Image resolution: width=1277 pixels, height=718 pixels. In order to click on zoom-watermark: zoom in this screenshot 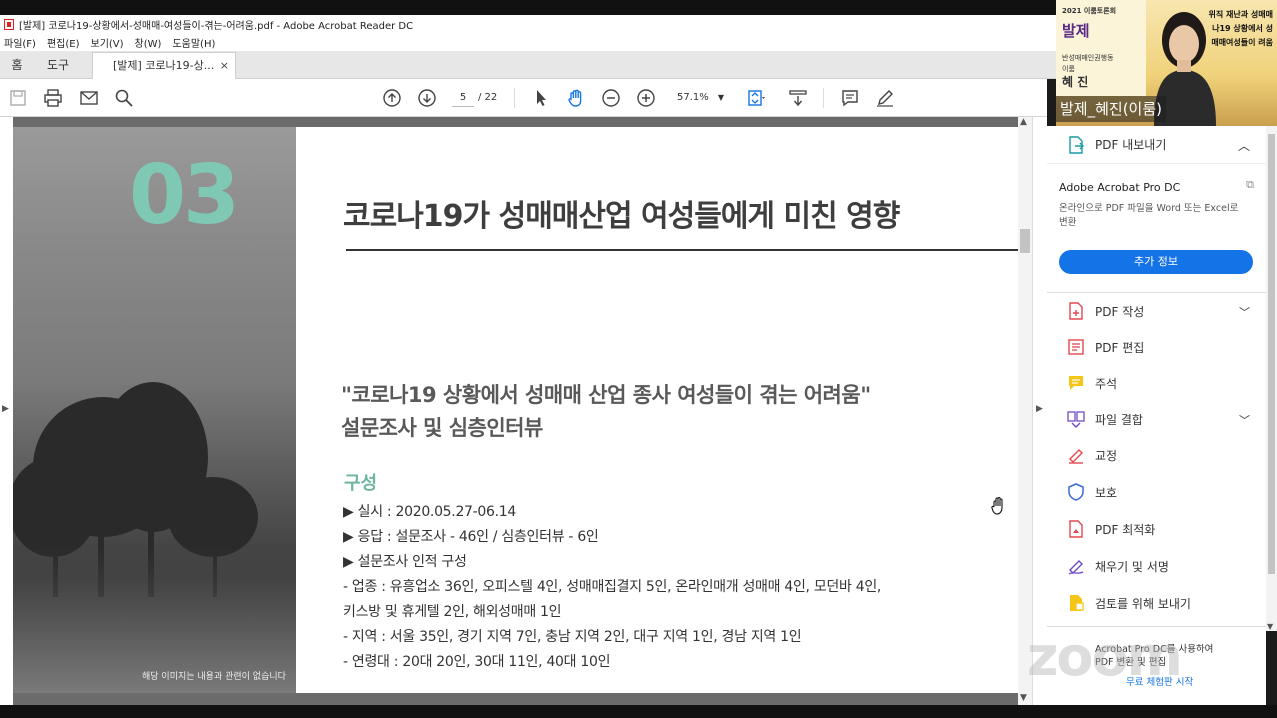, I will do `click(1105, 656)`.